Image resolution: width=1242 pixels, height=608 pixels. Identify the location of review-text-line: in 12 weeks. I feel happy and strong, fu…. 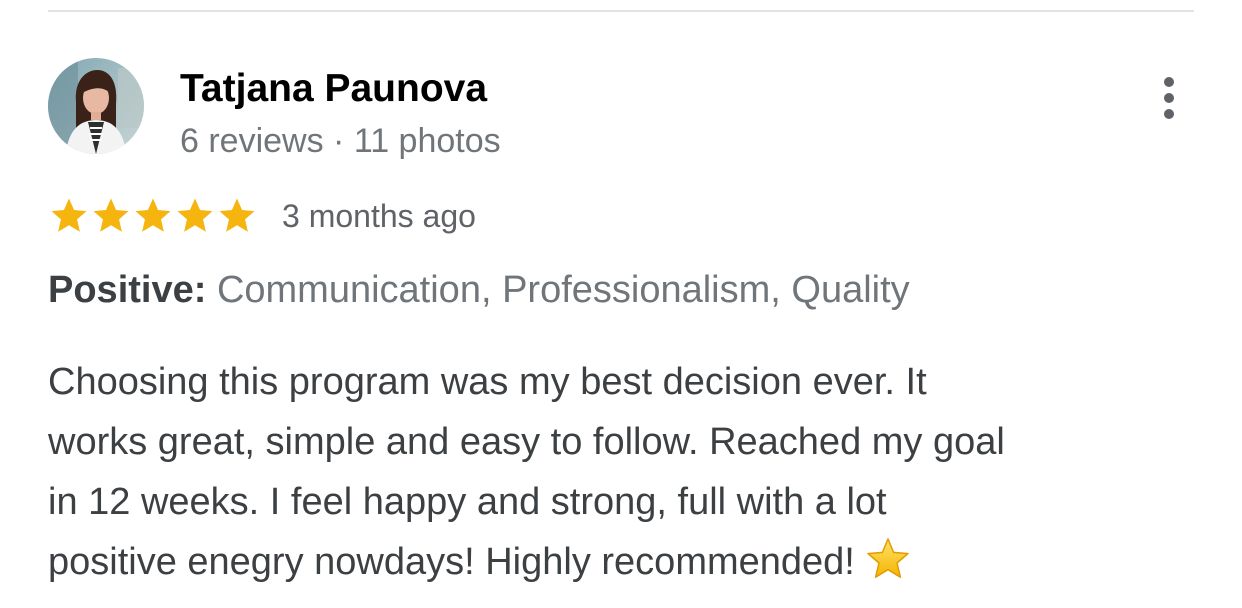
(467, 502).